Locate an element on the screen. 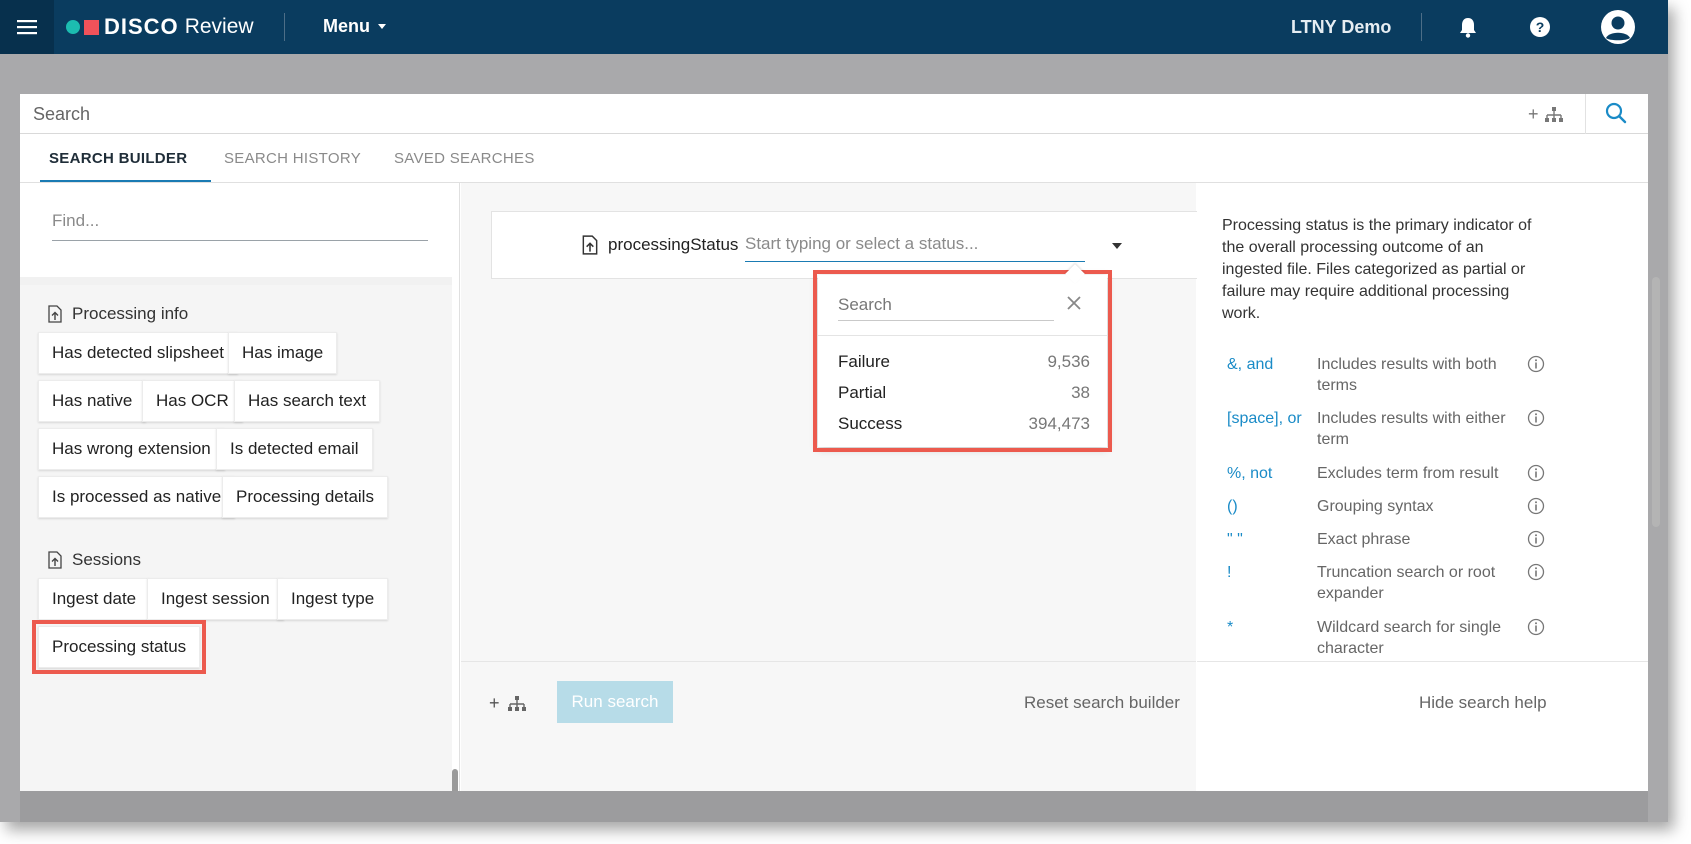 This screenshot has width=1691, height=844. hamburger-icon is located at coordinates (27, 27).